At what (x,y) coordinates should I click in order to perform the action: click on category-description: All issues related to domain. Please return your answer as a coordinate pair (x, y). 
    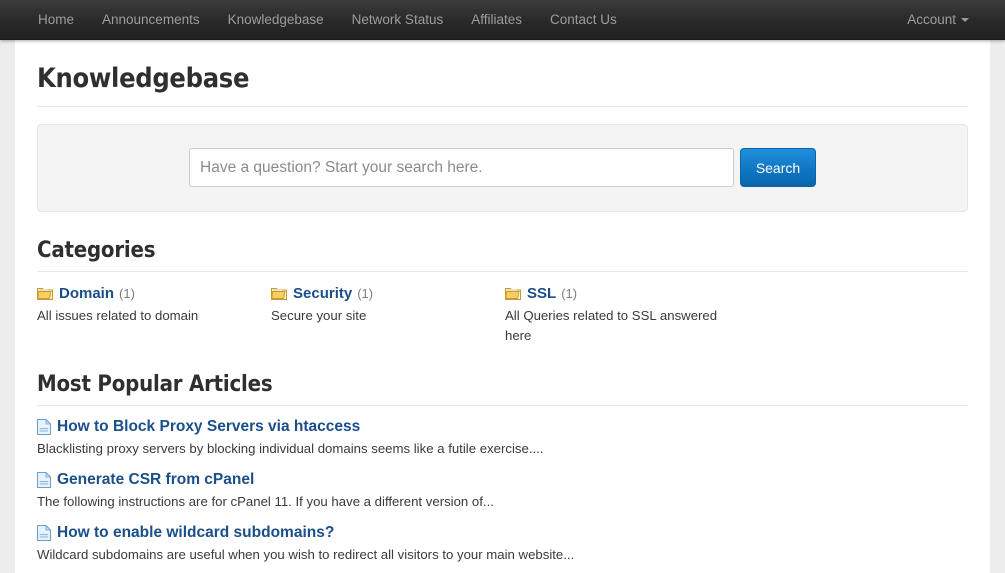
    Looking at the image, I should click on (118, 315).